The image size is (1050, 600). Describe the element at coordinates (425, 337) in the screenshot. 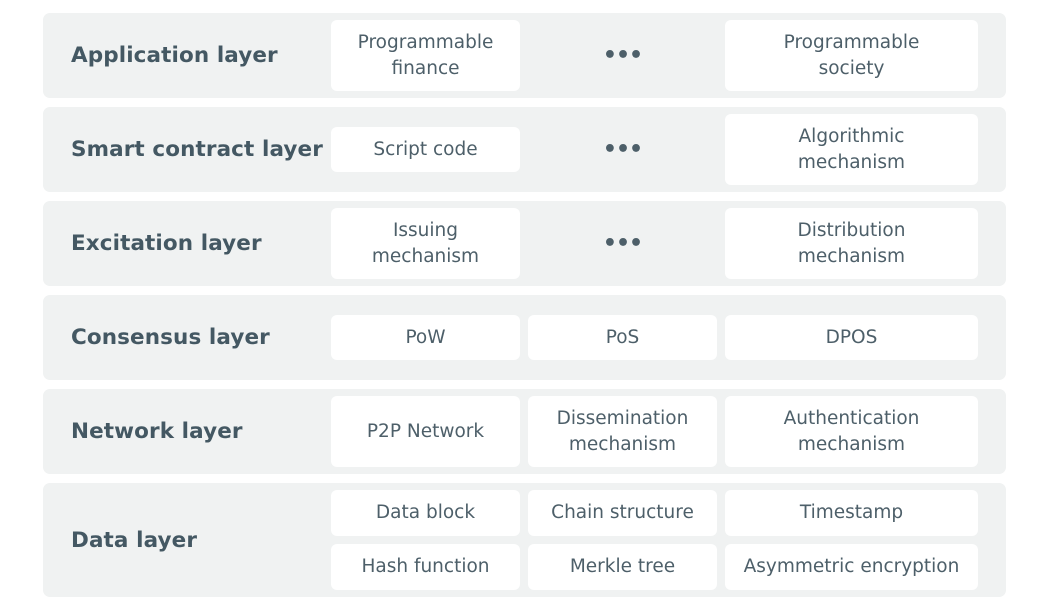

I see `item-pow: PoW` at that location.